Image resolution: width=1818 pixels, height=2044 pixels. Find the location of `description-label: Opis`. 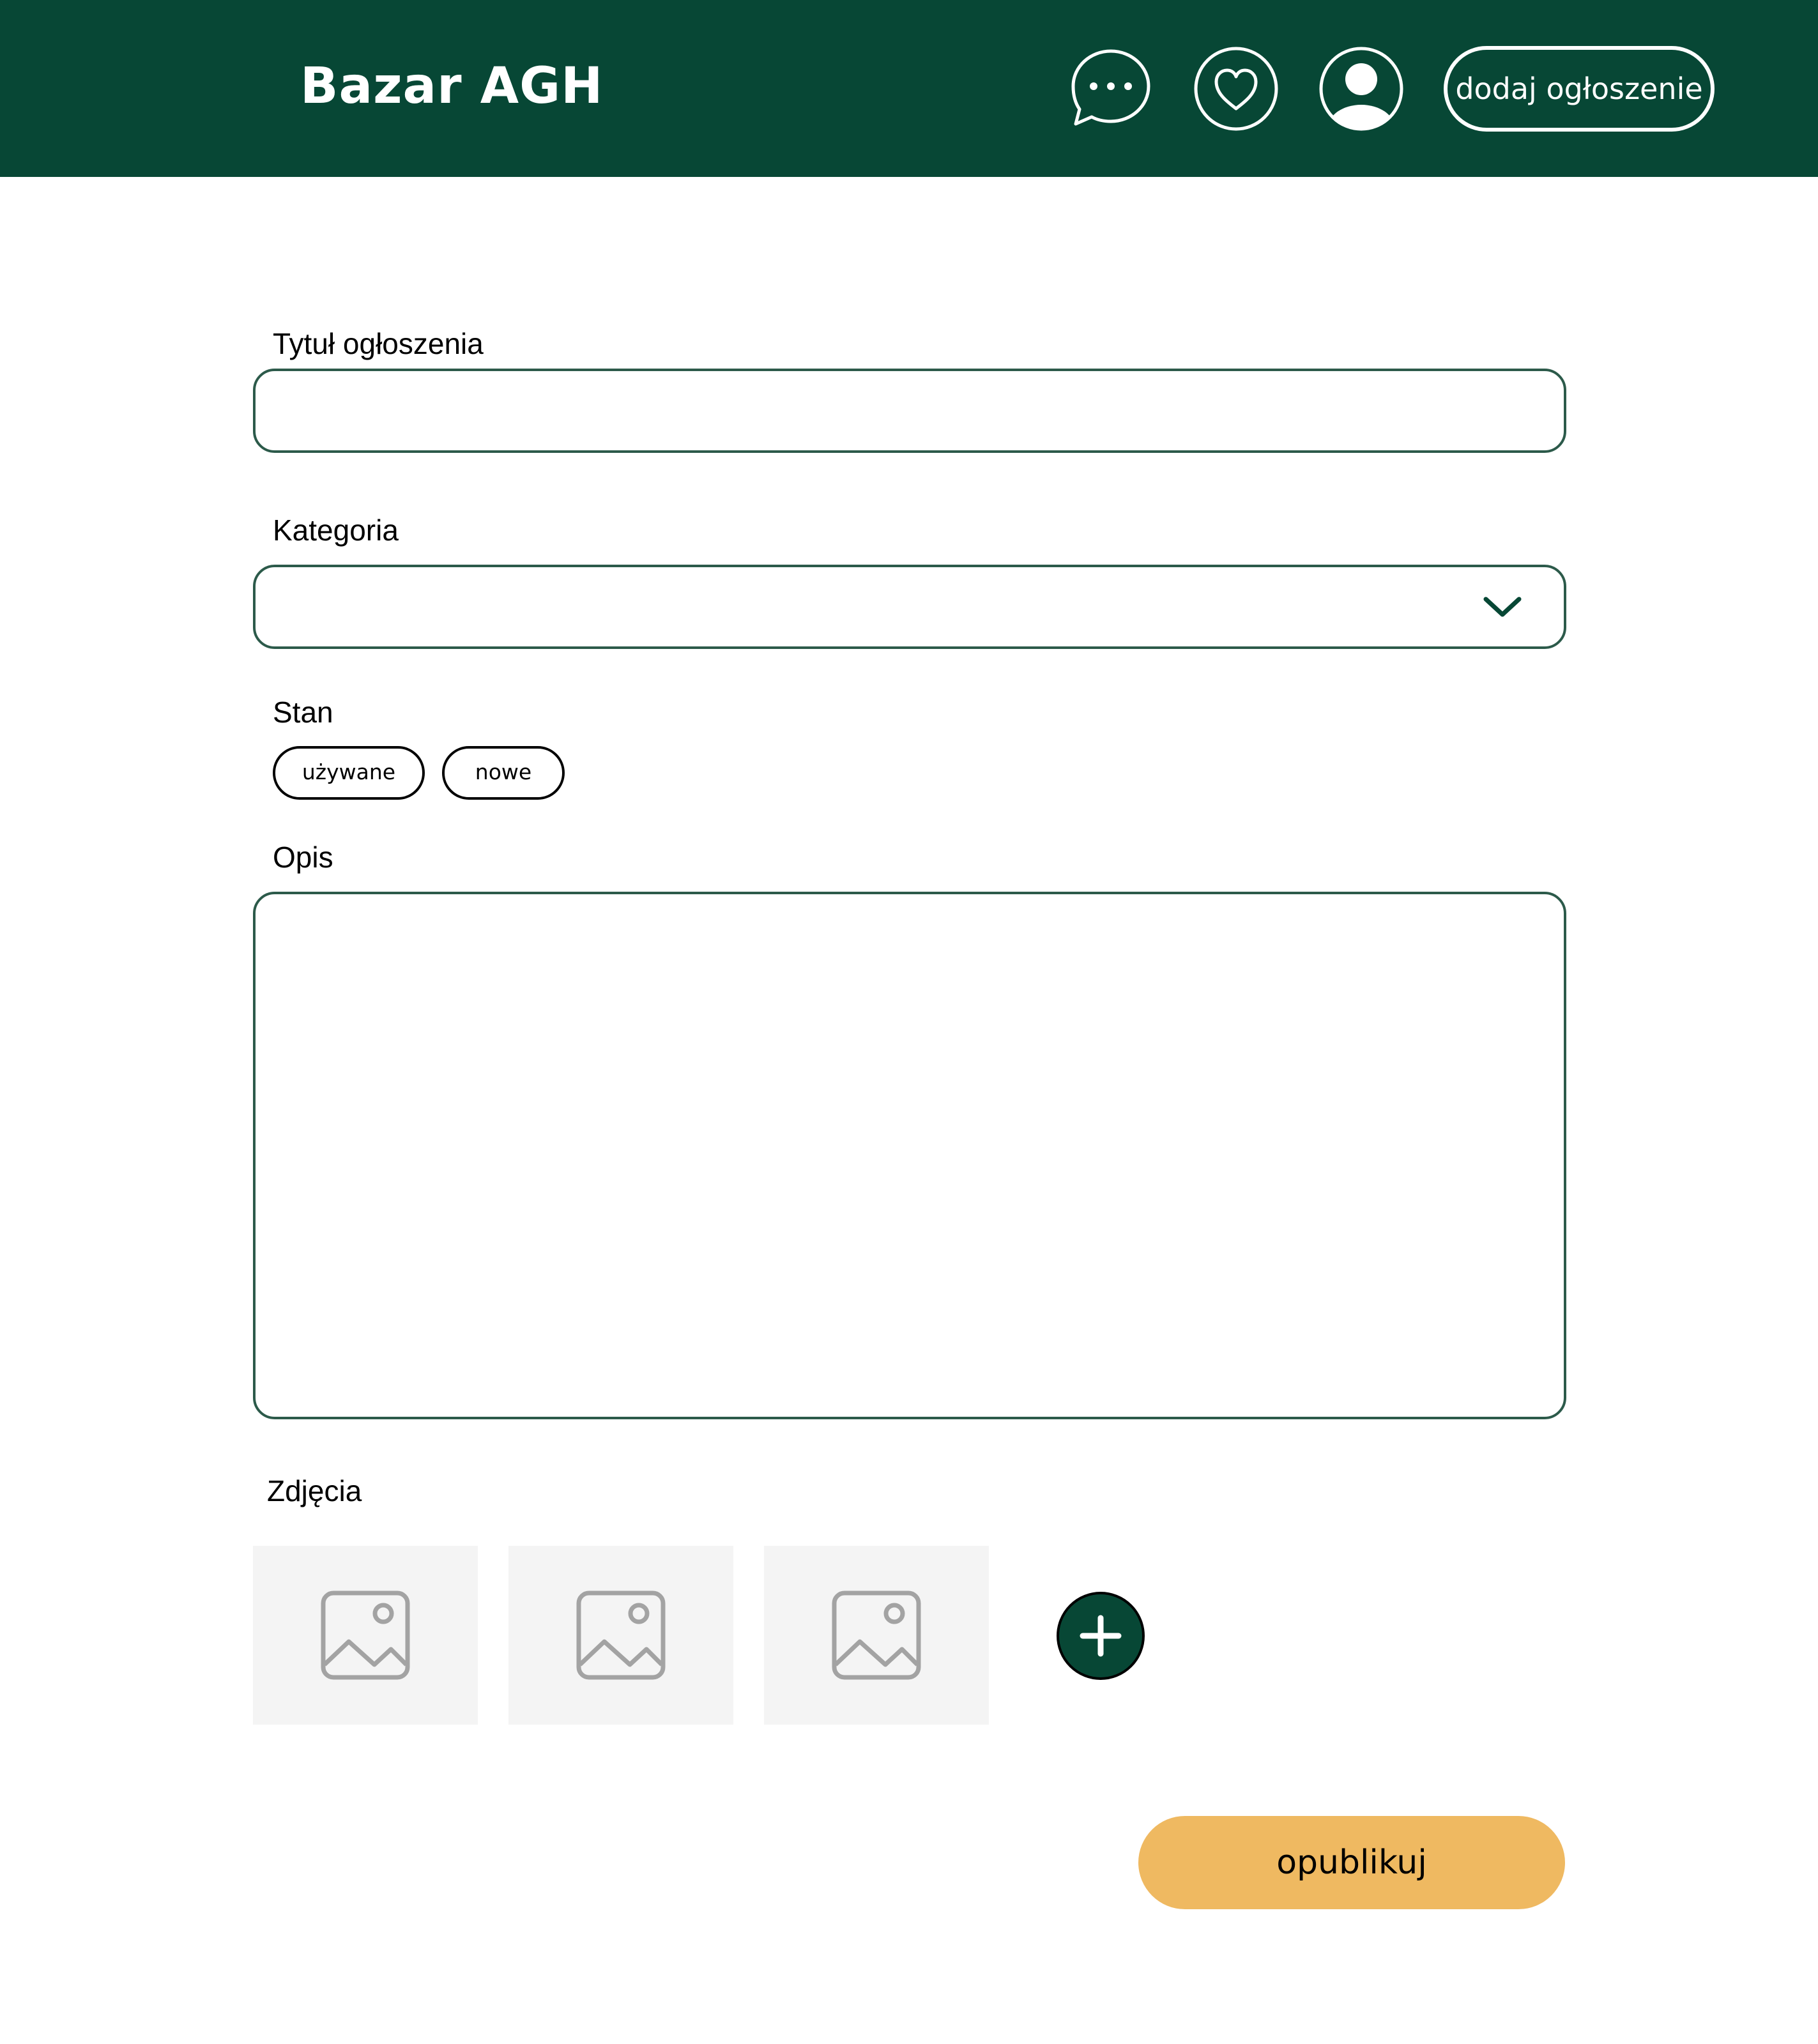

description-label: Opis is located at coordinates (303, 857).